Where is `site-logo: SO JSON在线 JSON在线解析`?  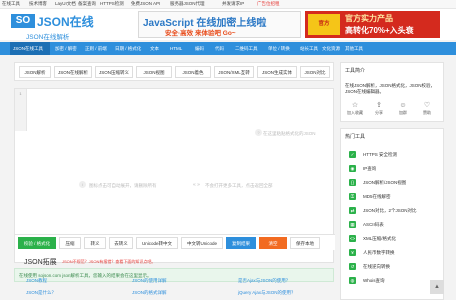
site-logo: SO JSON在线 JSON在线解析 is located at coordinates (58, 26).